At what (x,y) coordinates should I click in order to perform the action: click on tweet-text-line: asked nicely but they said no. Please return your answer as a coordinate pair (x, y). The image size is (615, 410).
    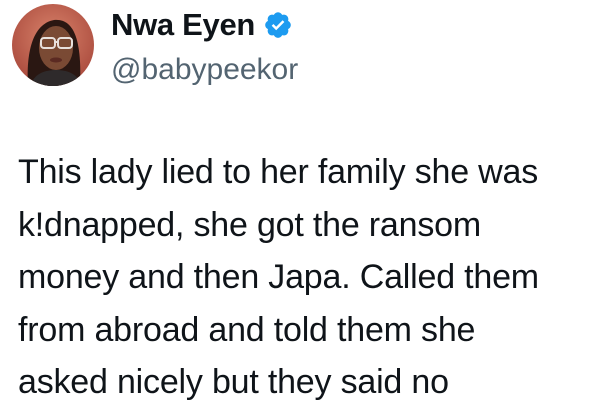
    Looking at the image, I should click on (233, 382).